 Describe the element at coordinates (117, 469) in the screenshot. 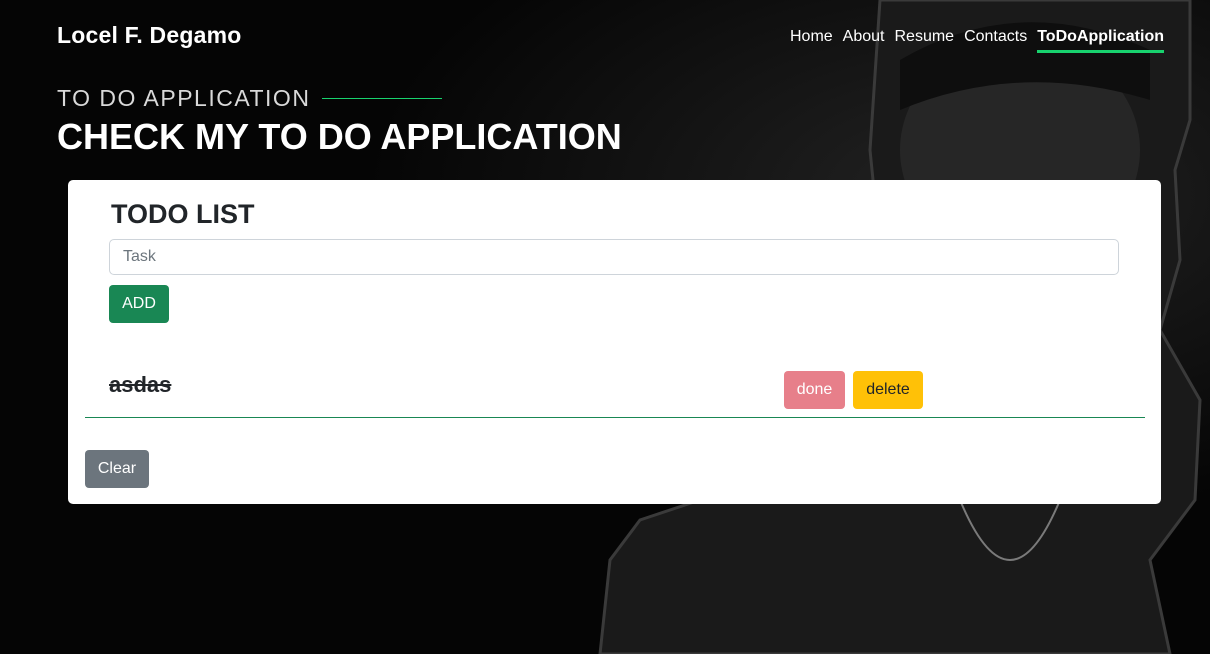

I see `clear-button: Clear` at that location.